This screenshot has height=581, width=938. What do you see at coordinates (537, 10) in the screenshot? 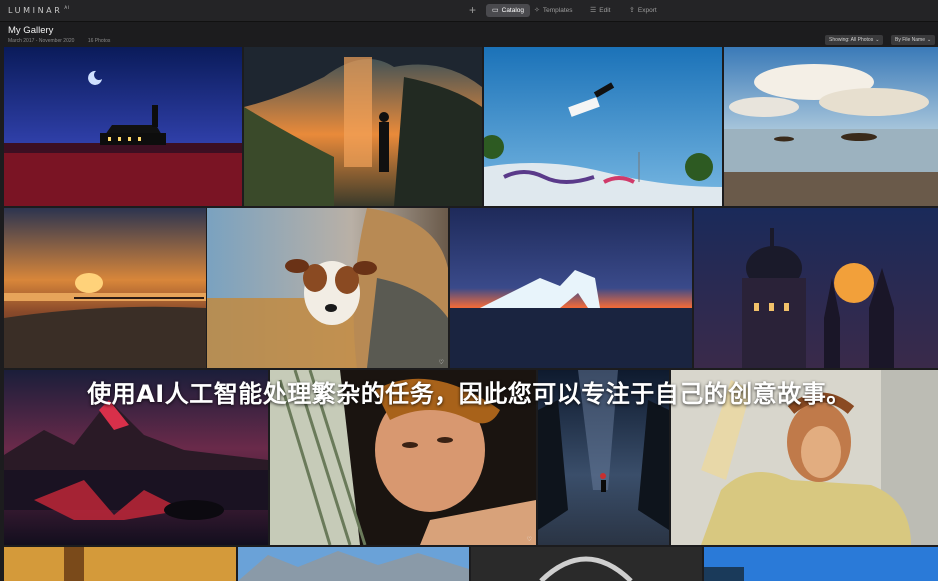
I see `sparkle-icon: ✧` at bounding box center [537, 10].